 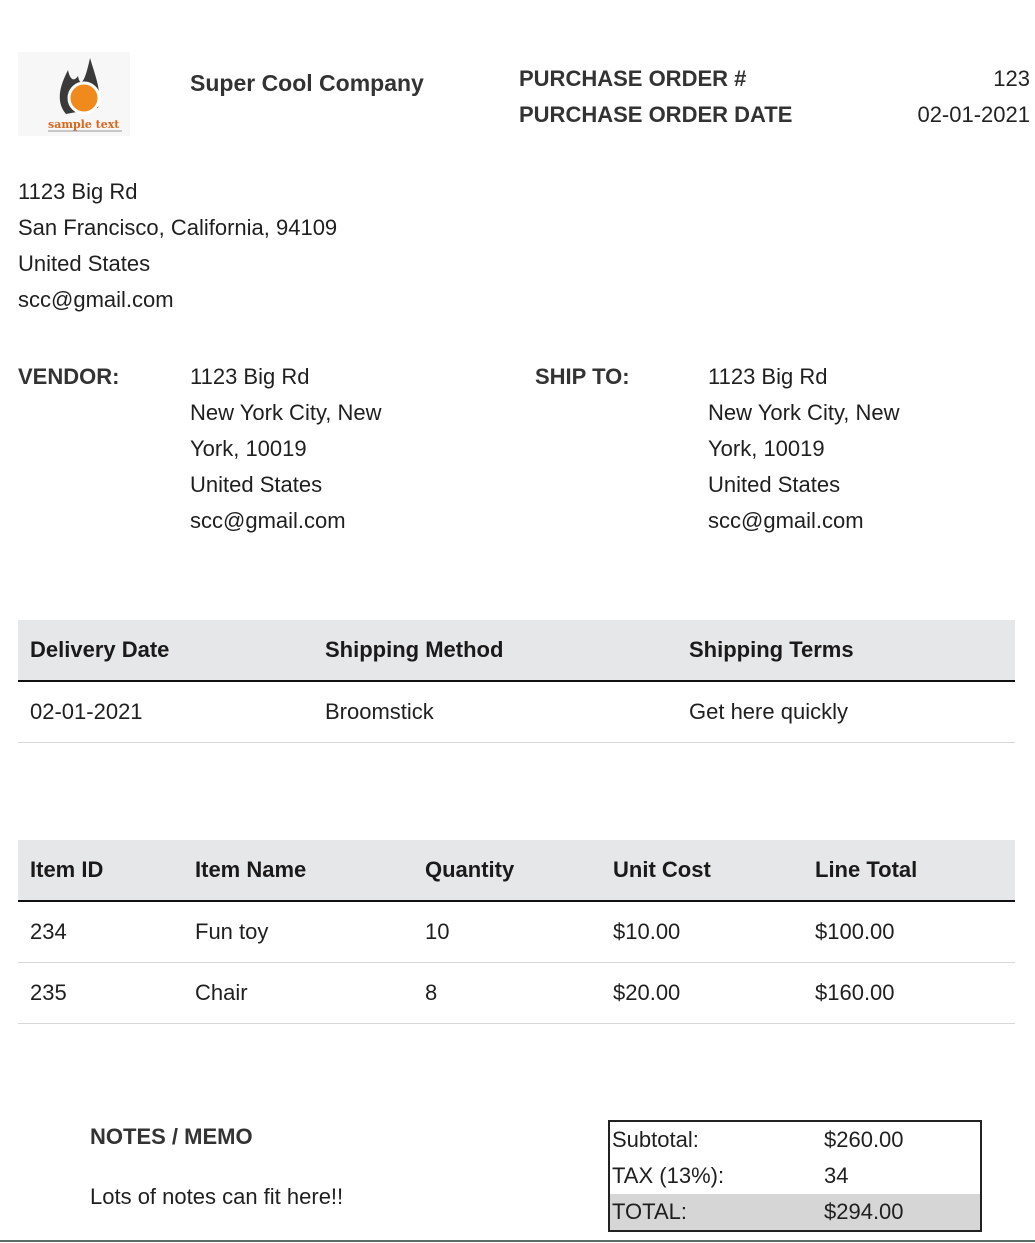 I want to click on table-cell: 02-01-2021, so click(x=165, y=712).